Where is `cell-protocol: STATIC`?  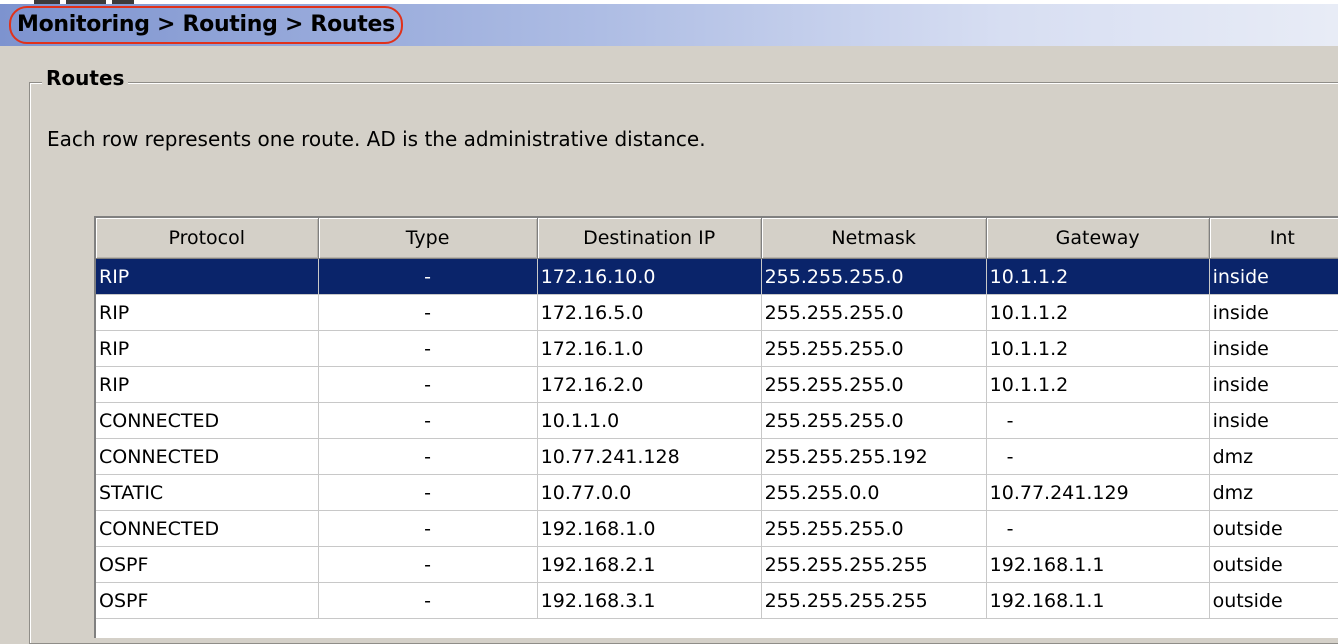
cell-protocol: STATIC is located at coordinates (207, 492).